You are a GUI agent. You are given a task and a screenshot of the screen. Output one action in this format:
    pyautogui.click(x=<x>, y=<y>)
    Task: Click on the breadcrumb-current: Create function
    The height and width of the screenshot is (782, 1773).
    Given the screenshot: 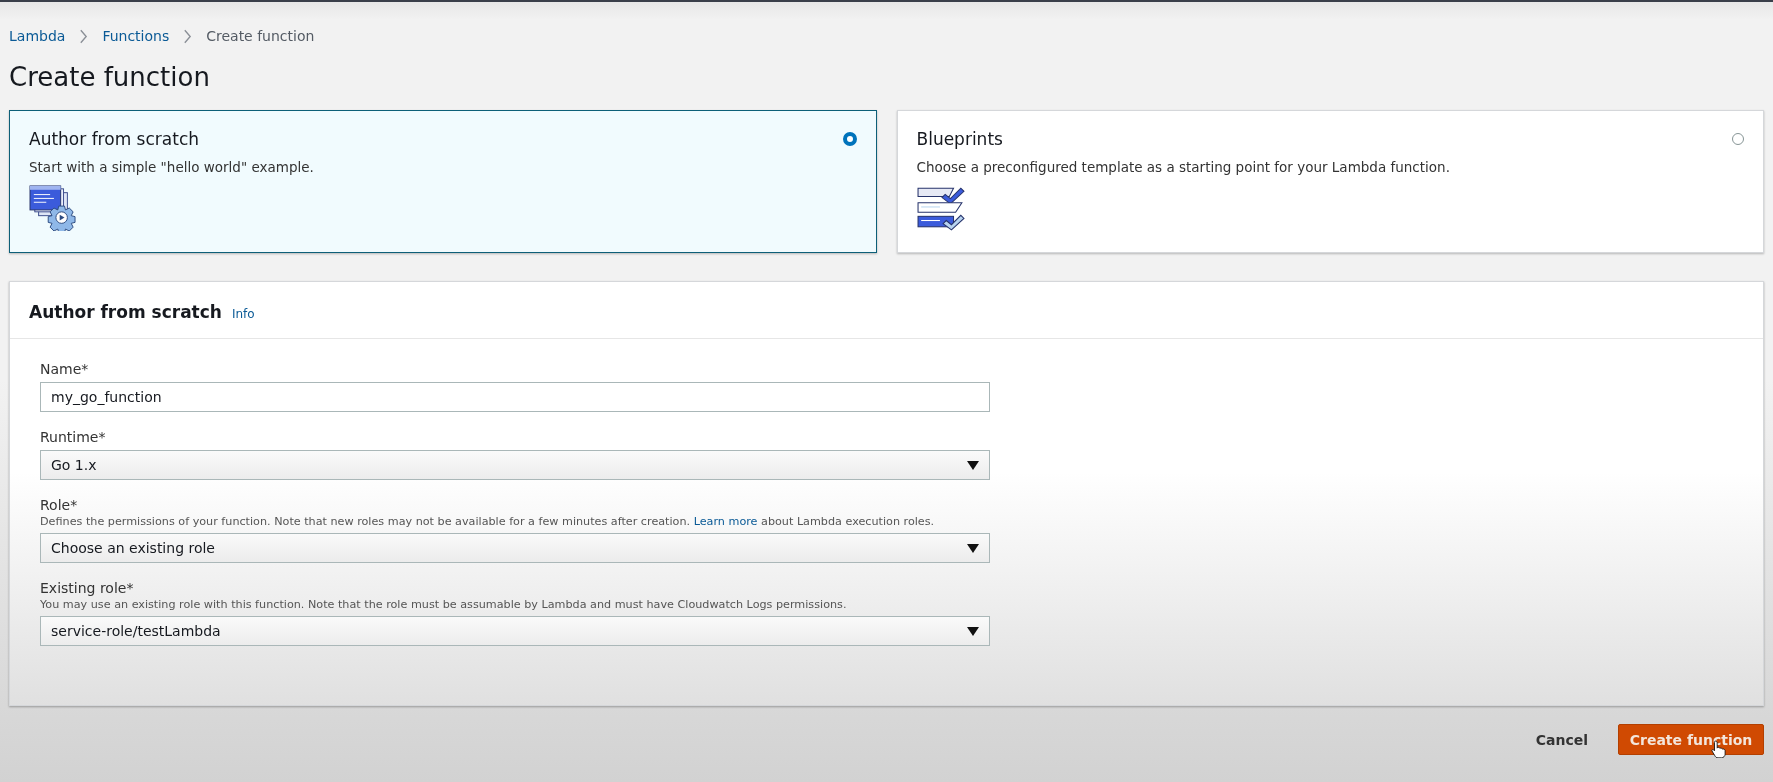 What is the action you would take?
    pyautogui.click(x=260, y=36)
    